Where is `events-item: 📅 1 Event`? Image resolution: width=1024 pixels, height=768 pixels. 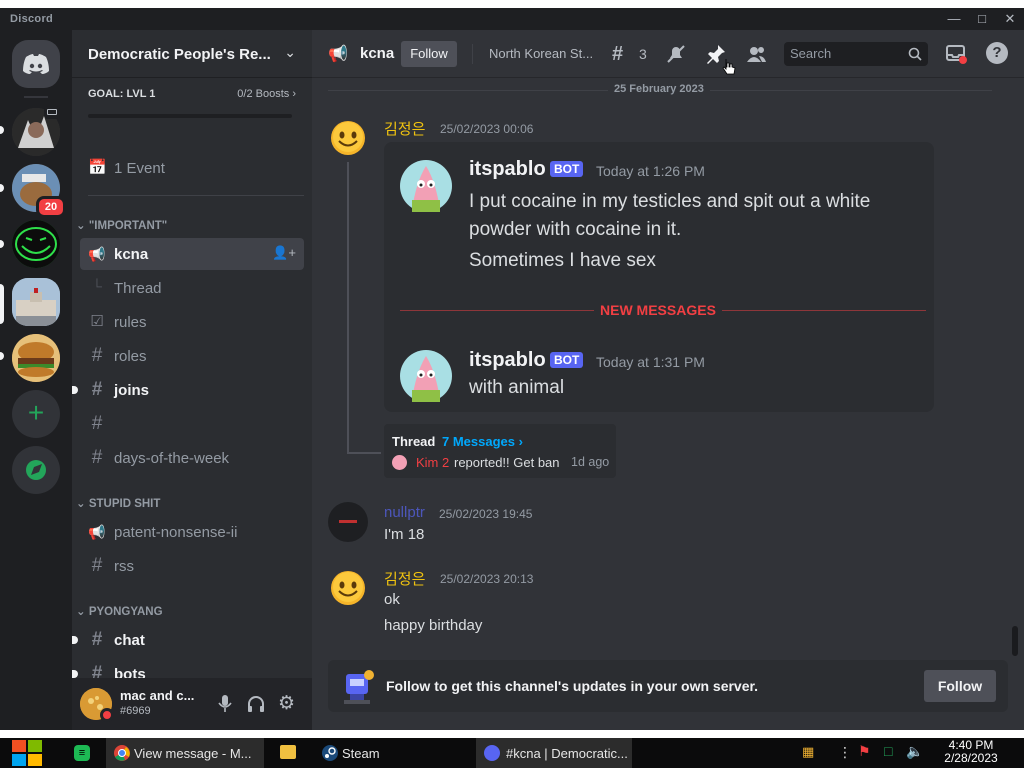 events-item: 📅 1 Event is located at coordinates (192, 168).